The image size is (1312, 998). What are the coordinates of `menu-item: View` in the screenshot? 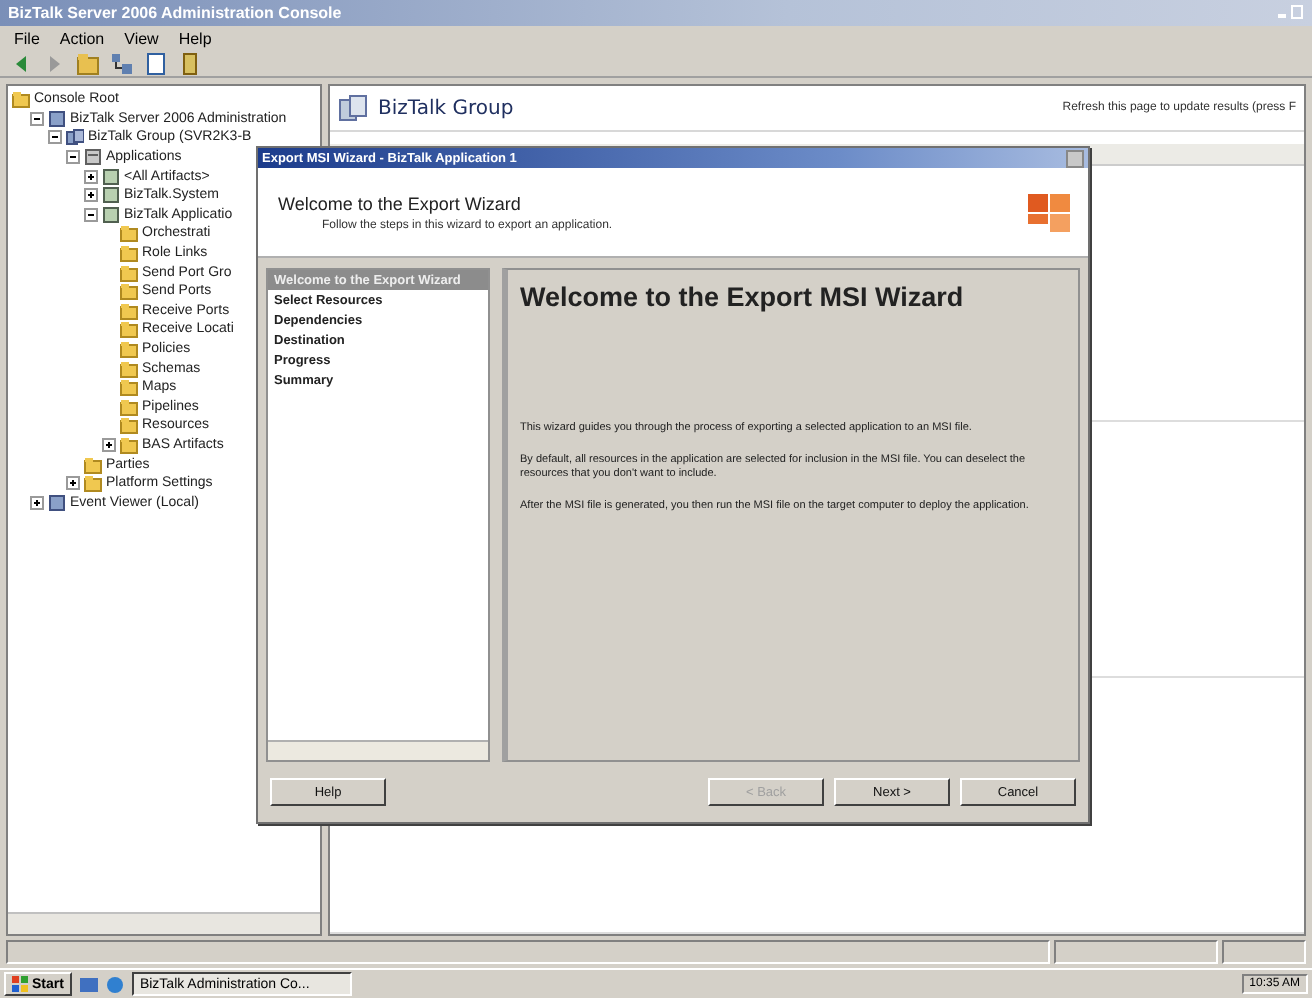 It's located at (141, 38).